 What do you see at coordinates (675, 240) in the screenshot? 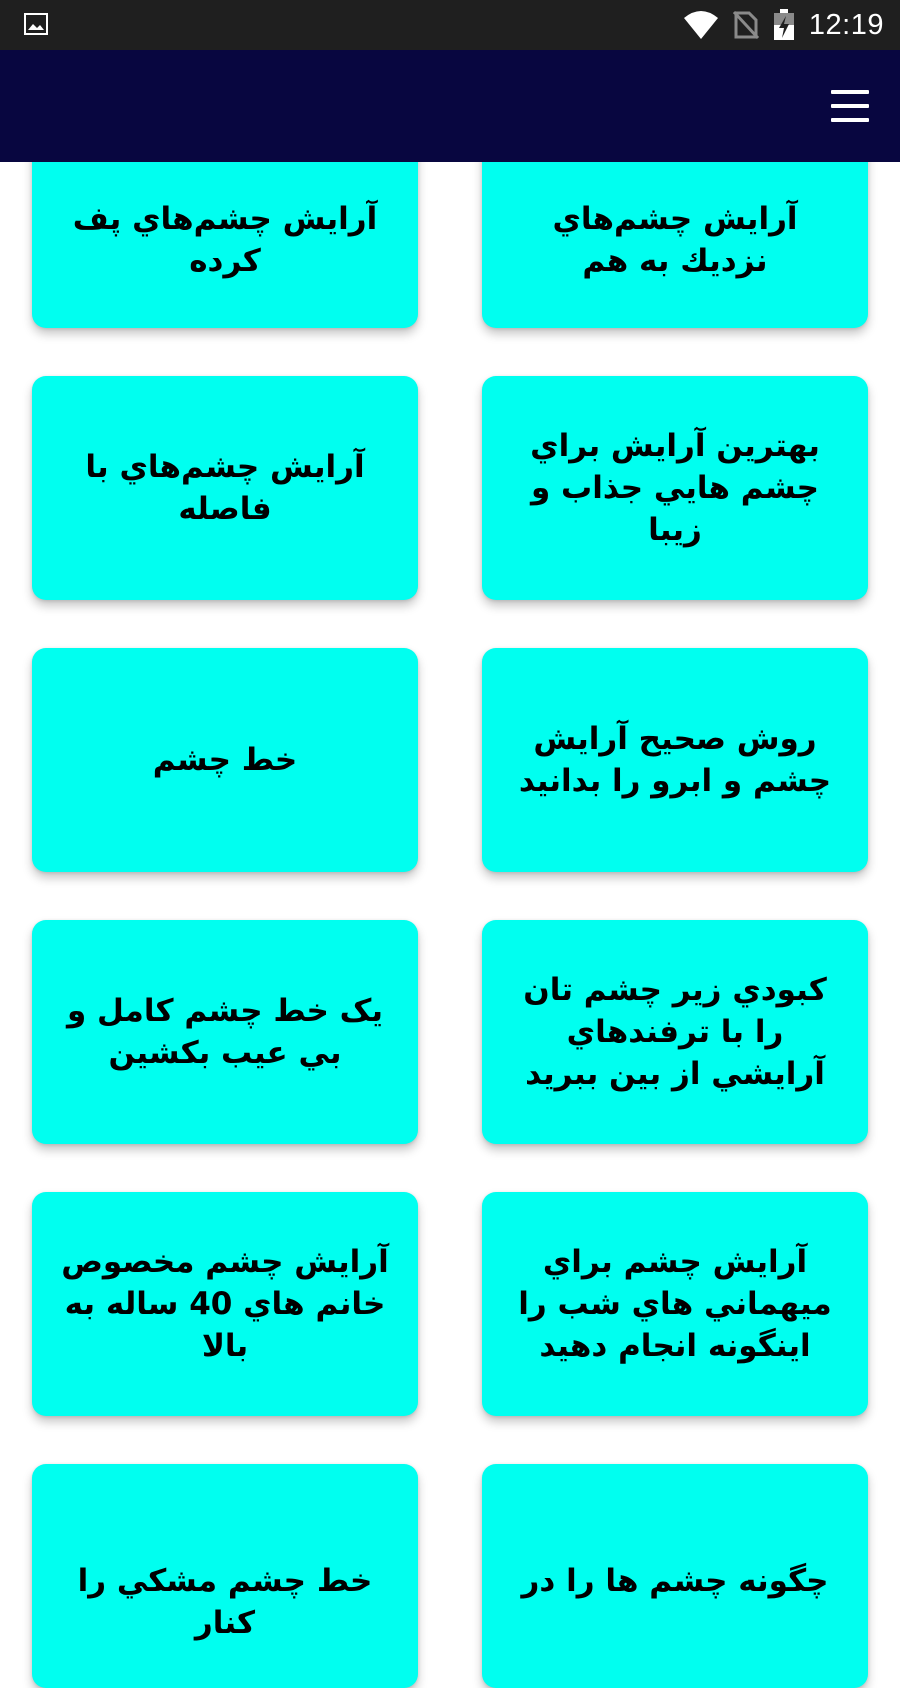
I see `card-label: آرایش چشم‌هاي نزديك به هم` at bounding box center [675, 240].